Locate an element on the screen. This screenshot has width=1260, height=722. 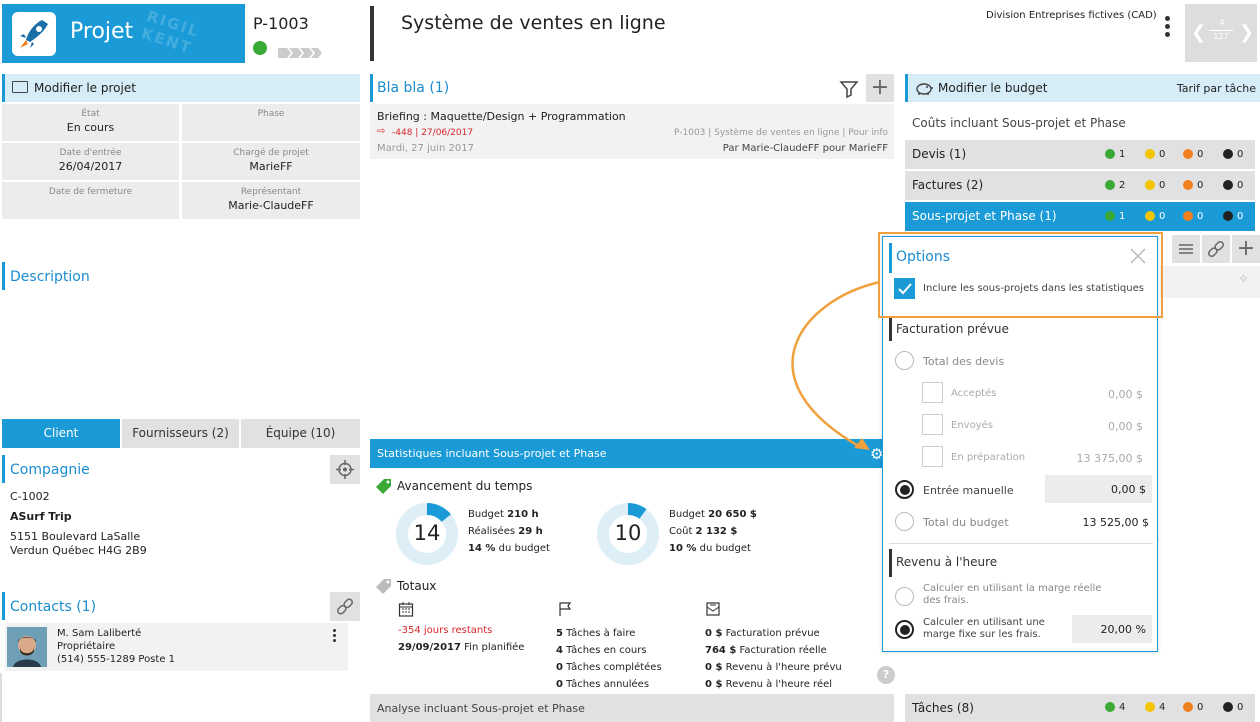
row-label: Devis (1) is located at coordinates (939, 154).